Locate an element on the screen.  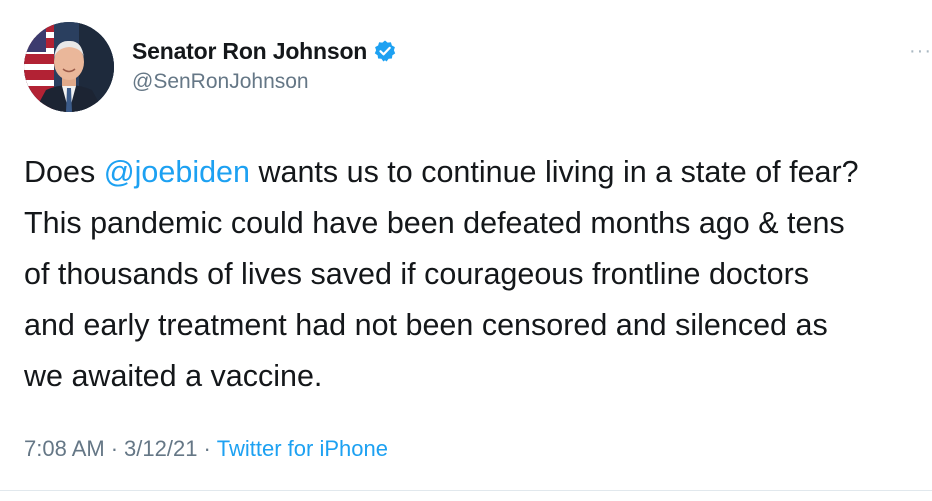
author-handle: @SenRonJohnson is located at coordinates (220, 82).